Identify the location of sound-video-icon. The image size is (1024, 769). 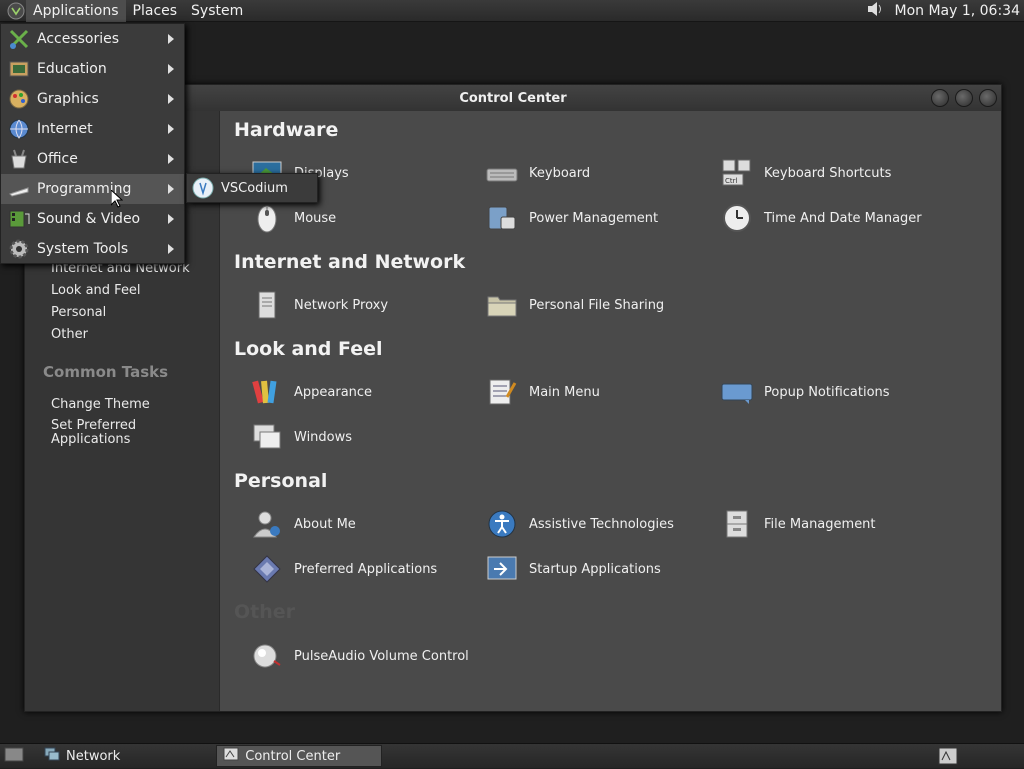
(19, 219).